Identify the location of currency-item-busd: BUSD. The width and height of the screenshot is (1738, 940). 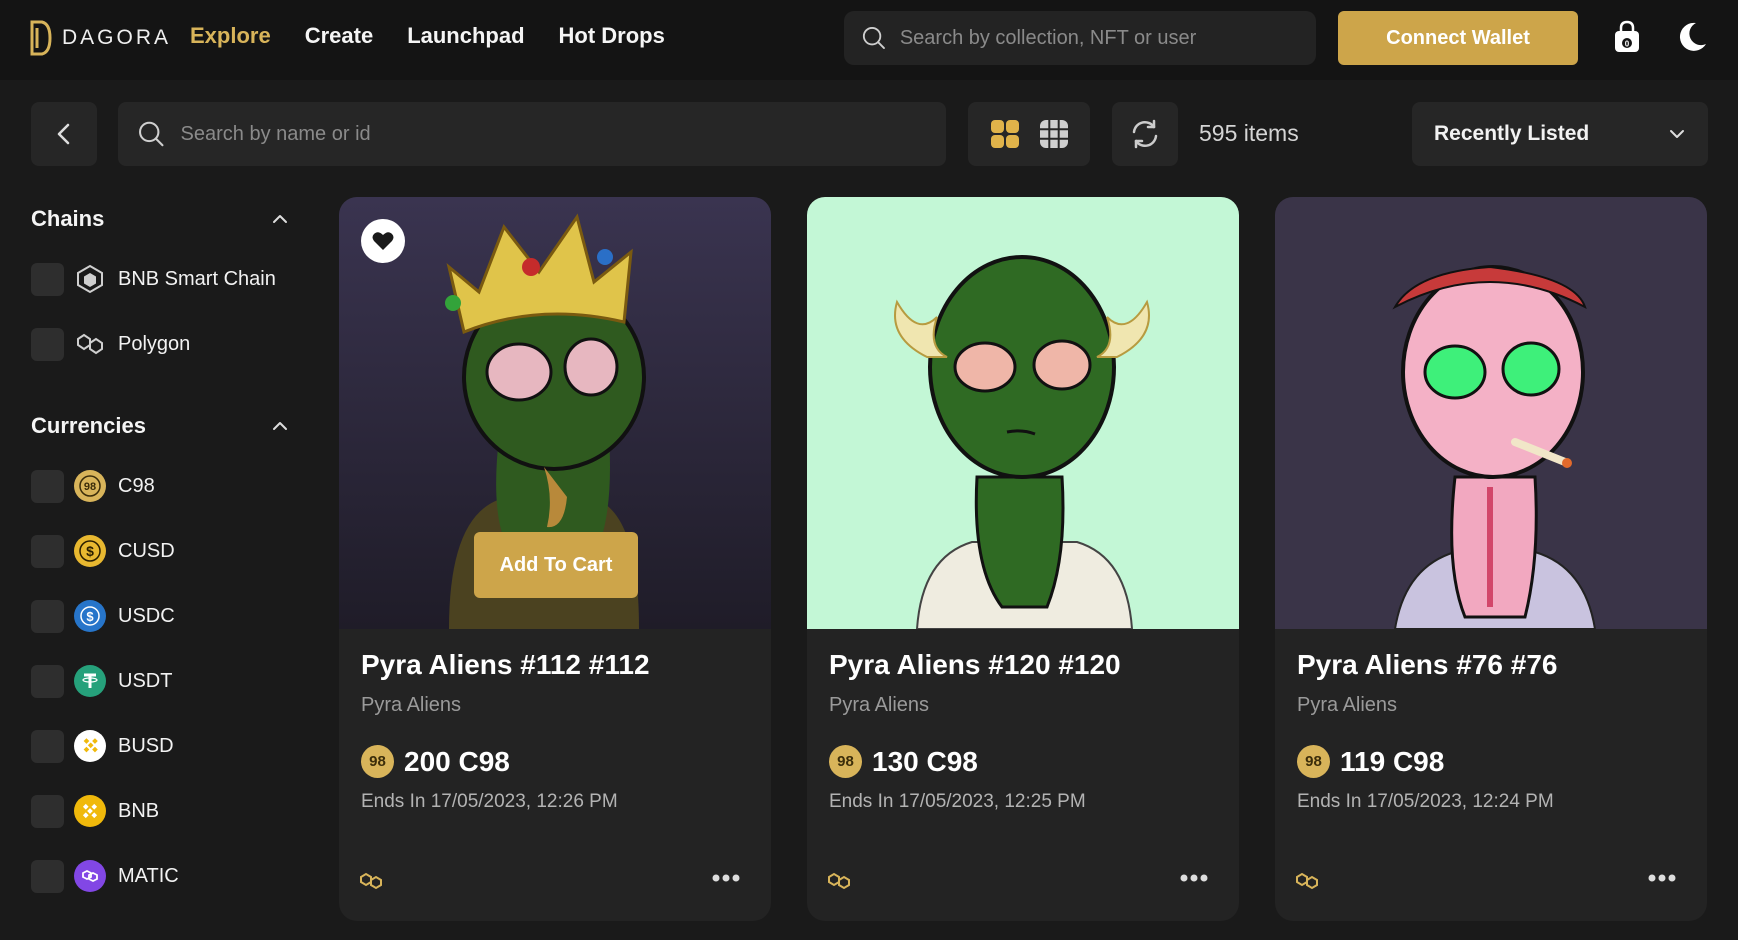
(102, 746).